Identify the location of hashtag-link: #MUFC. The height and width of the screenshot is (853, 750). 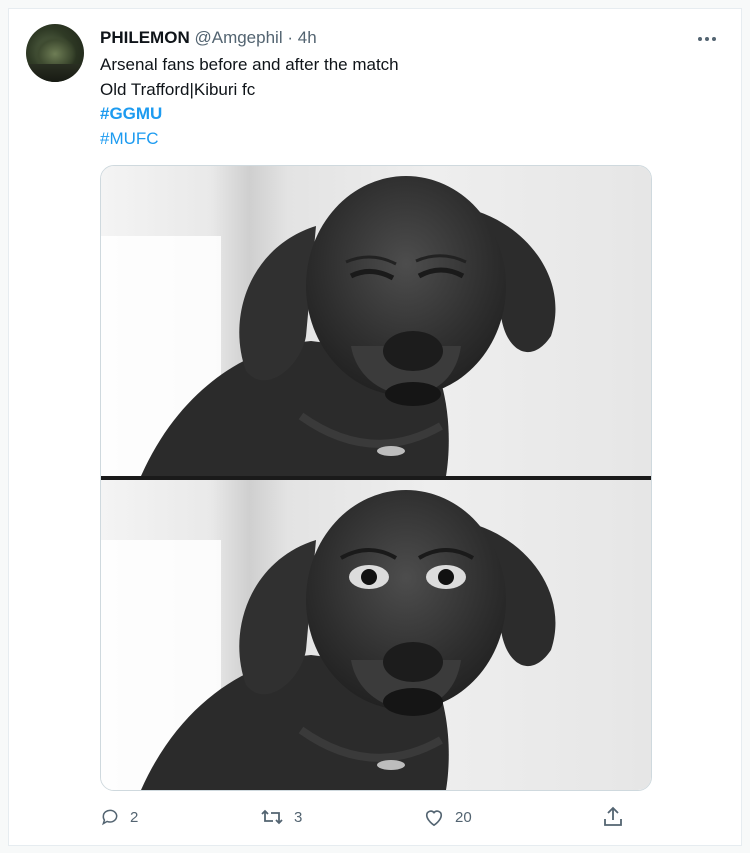
(400, 139).